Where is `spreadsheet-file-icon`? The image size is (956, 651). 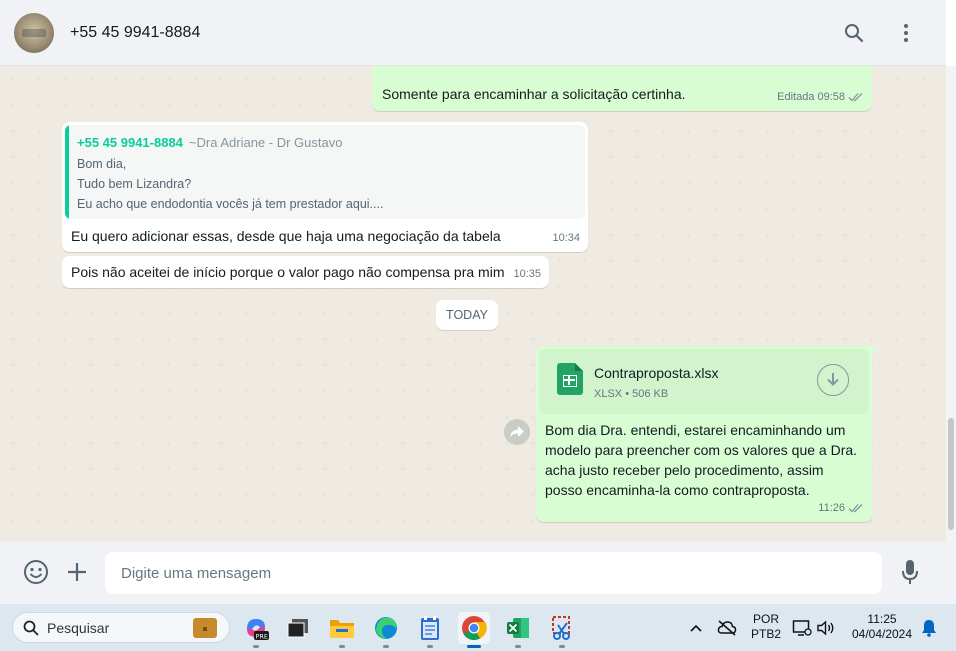 spreadsheet-file-icon is located at coordinates (570, 379).